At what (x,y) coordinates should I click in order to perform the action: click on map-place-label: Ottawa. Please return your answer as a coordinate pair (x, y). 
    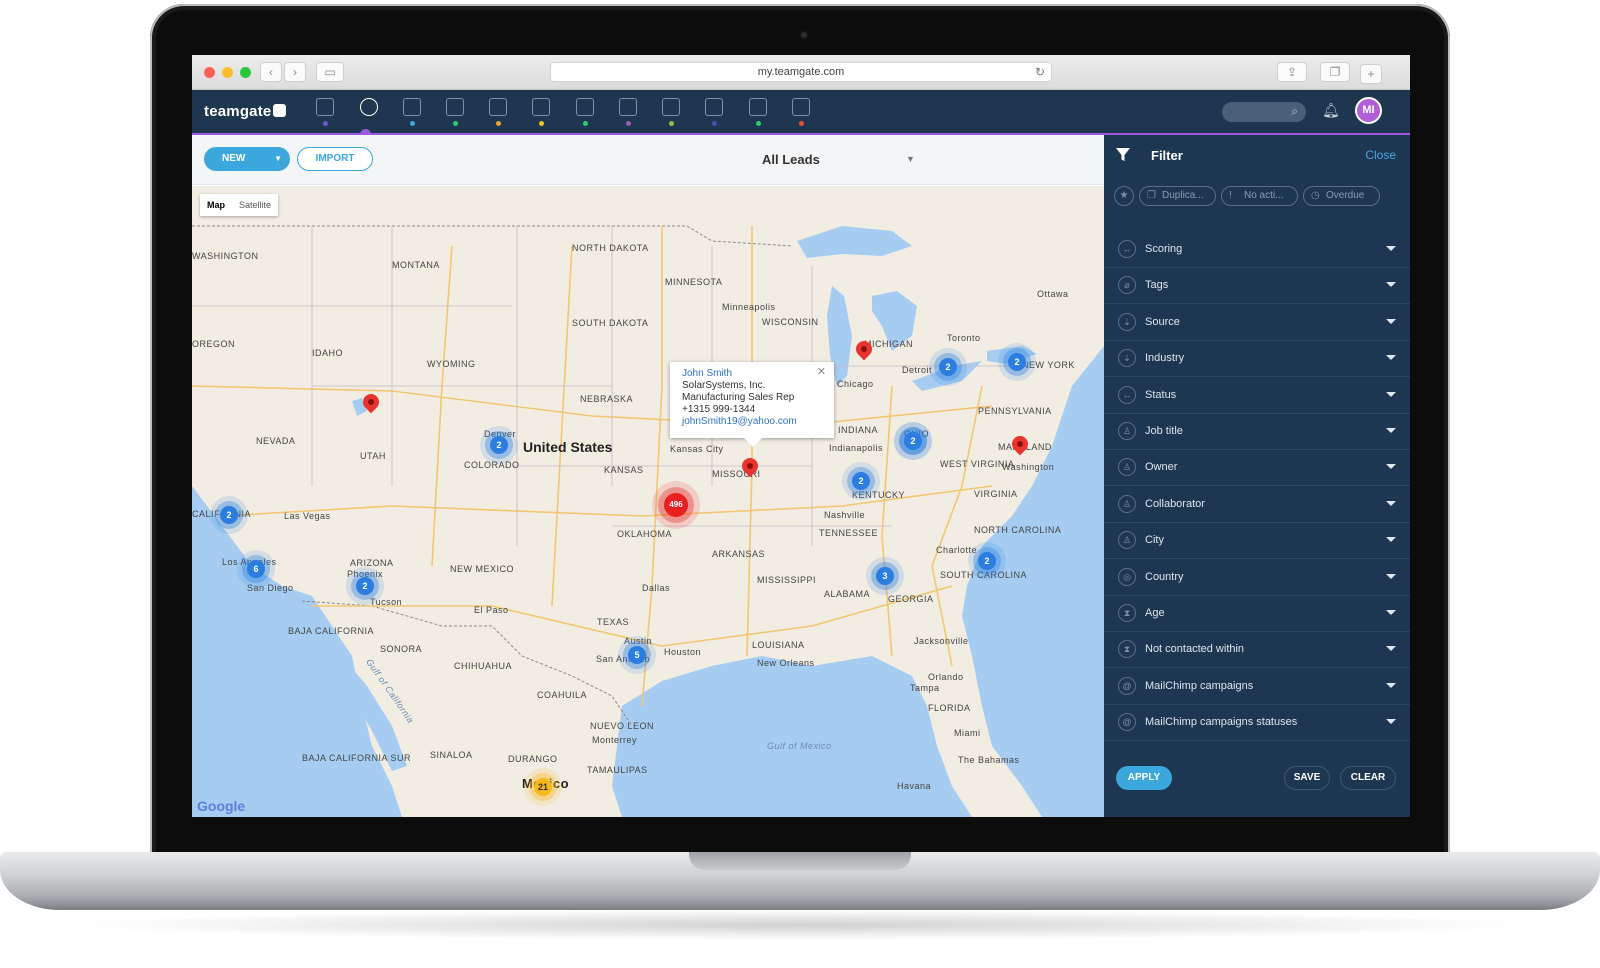
    Looking at the image, I should click on (1053, 294).